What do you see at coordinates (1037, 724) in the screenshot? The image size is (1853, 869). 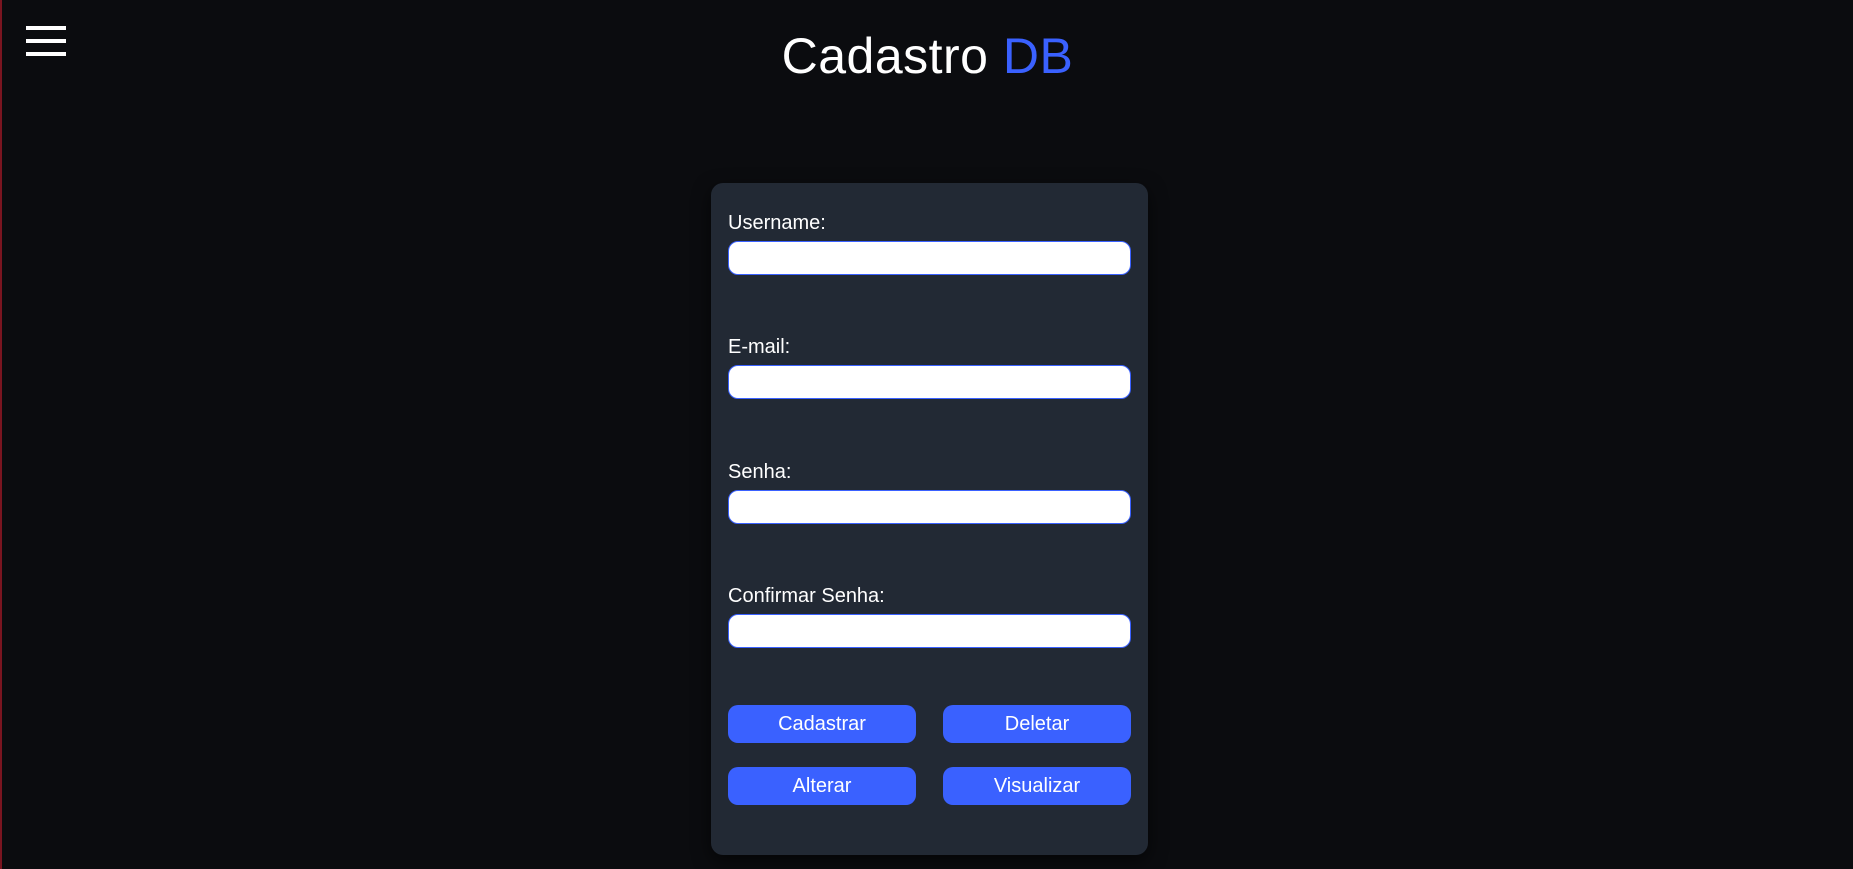 I see `deletar-button: Deletar` at bounding box center [1037, 724].